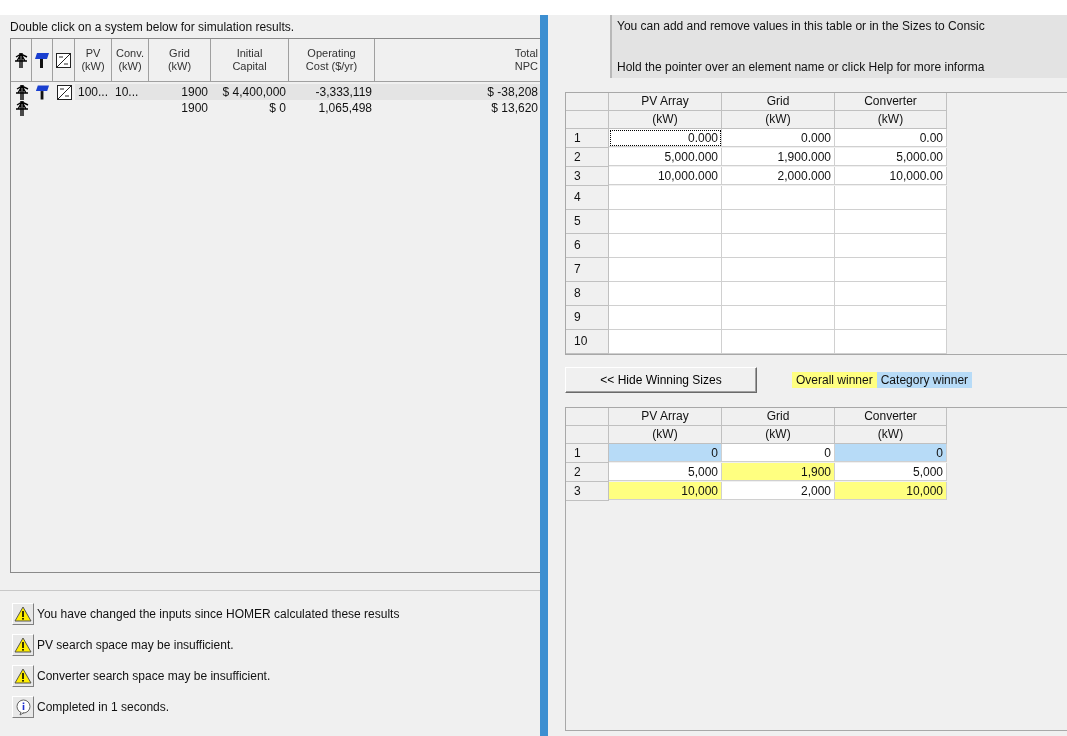  I want to click on row-number: 5, so click(587, 222).